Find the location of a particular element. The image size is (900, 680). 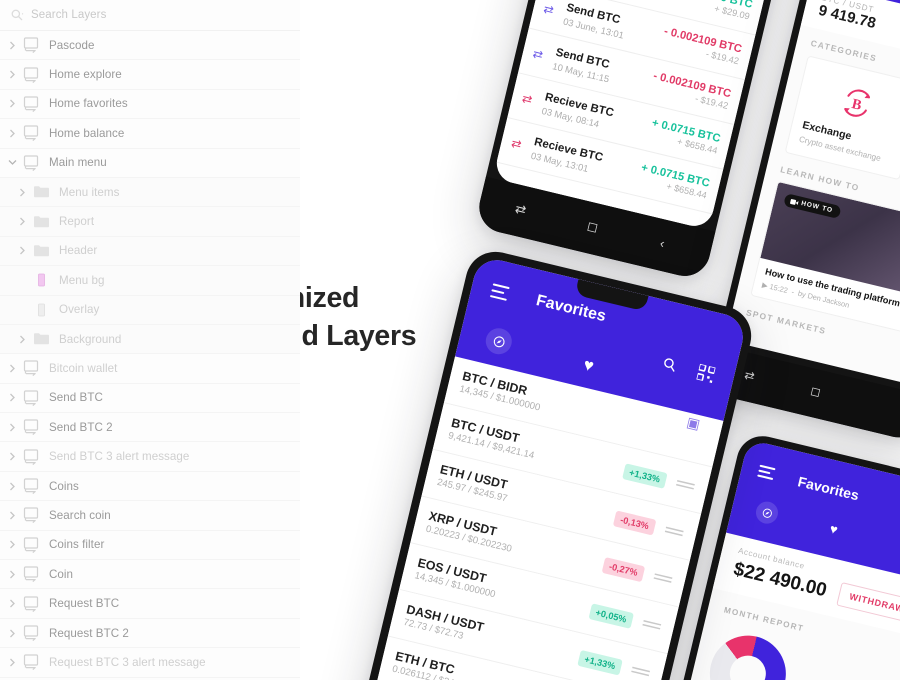

layer-row-send-btc-2: Send BTC 2 is located at coordinates (150, 428).